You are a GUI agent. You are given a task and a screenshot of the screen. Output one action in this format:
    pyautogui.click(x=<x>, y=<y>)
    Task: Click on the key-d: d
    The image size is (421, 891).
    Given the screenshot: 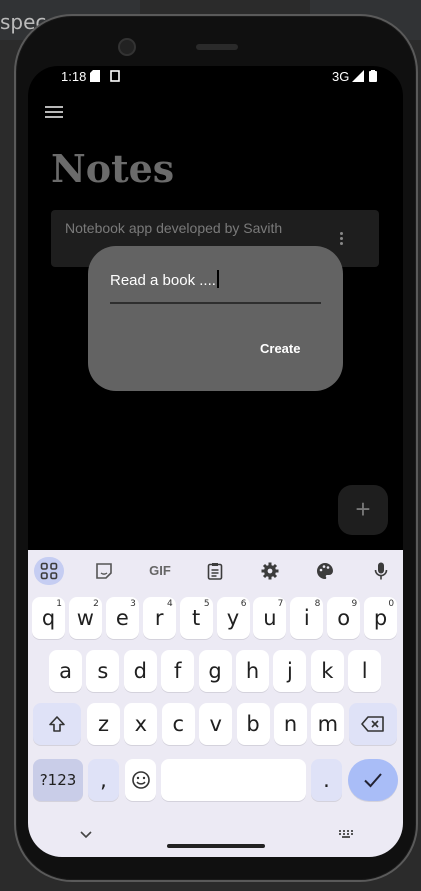 What is the action you would take?
    pyautogui.click(x=140, y=671)
    